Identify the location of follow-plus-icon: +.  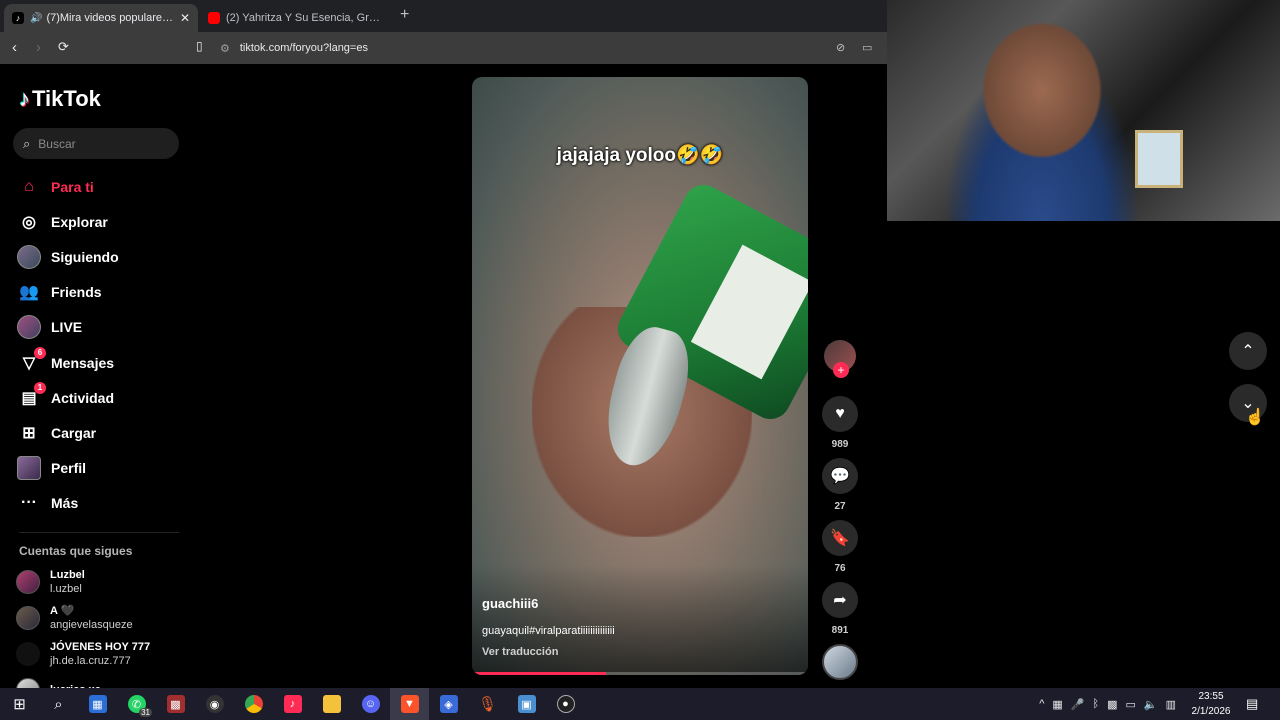
(841, 370).